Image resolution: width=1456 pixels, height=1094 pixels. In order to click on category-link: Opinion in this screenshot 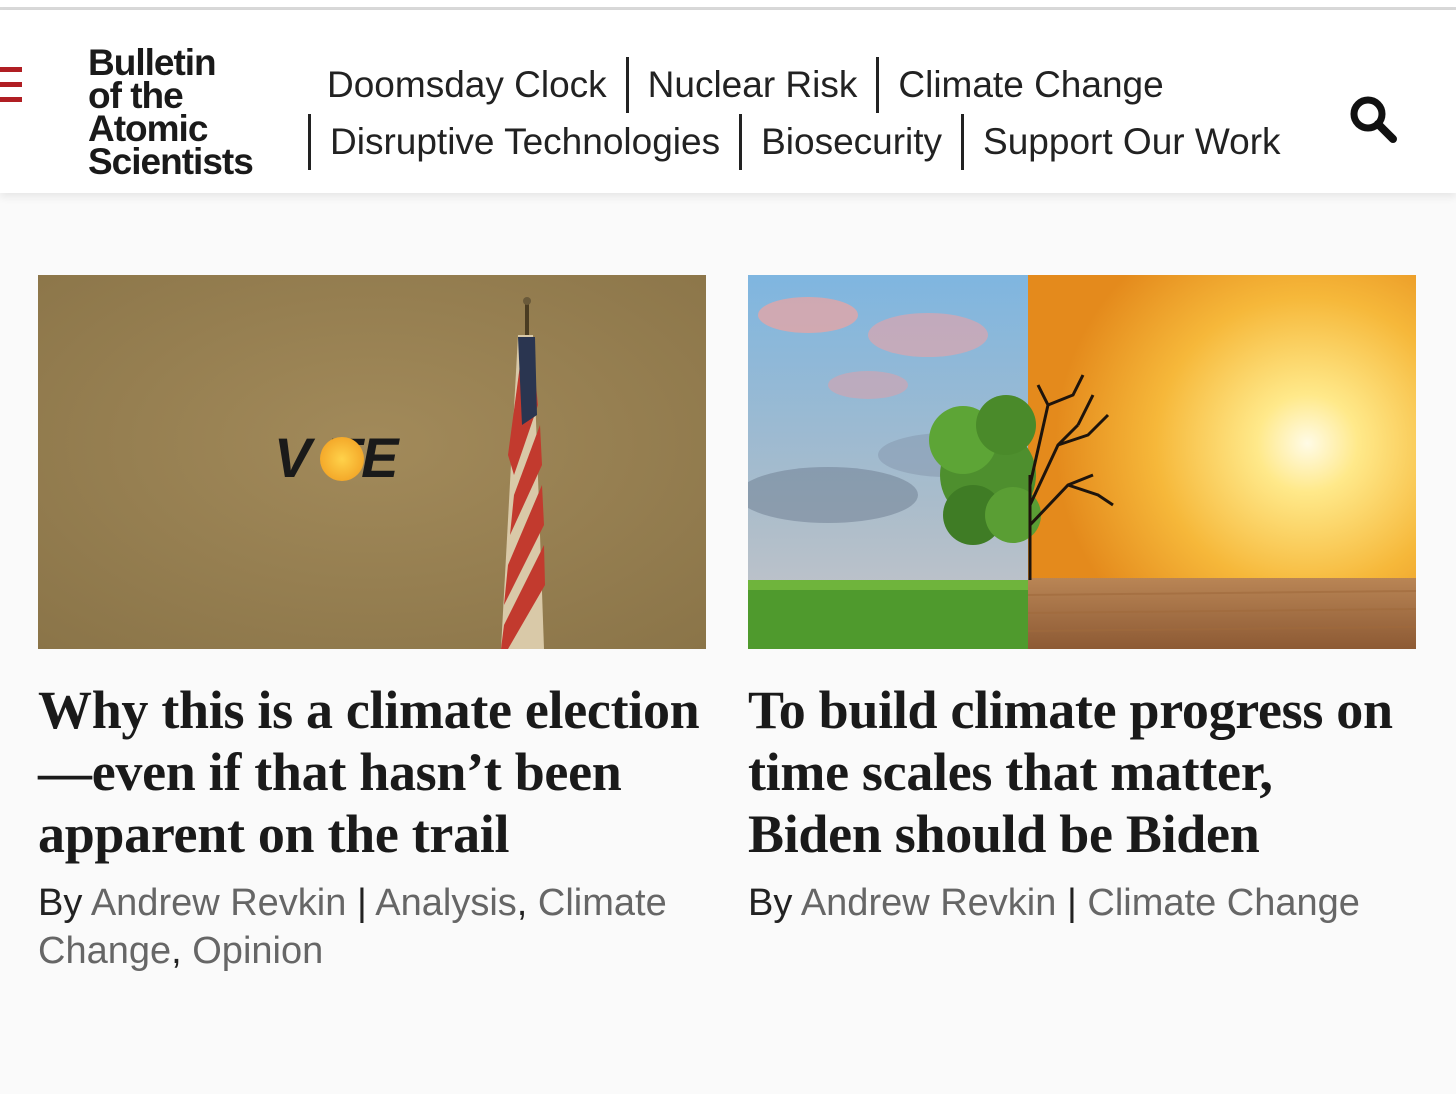, I will do `click(257, 951)`.